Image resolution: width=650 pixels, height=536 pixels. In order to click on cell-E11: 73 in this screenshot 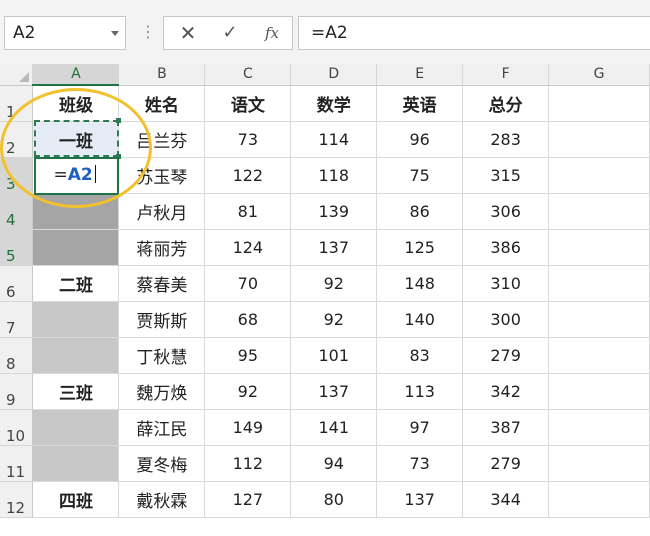, I will do `click(420, 463)`.